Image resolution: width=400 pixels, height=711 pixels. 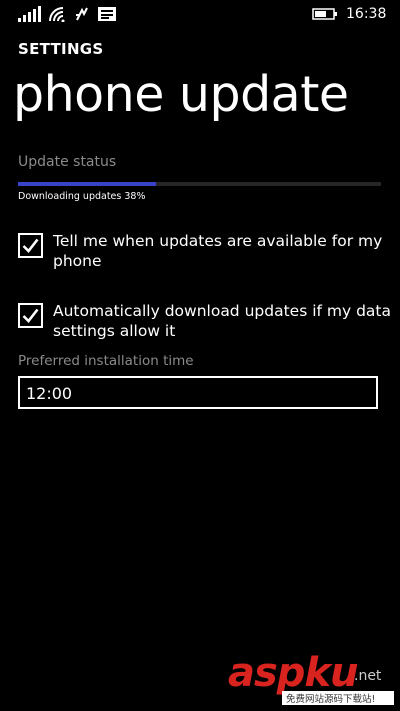 I want to click on section-label: SETTINGS, so click(x=61, y=49).